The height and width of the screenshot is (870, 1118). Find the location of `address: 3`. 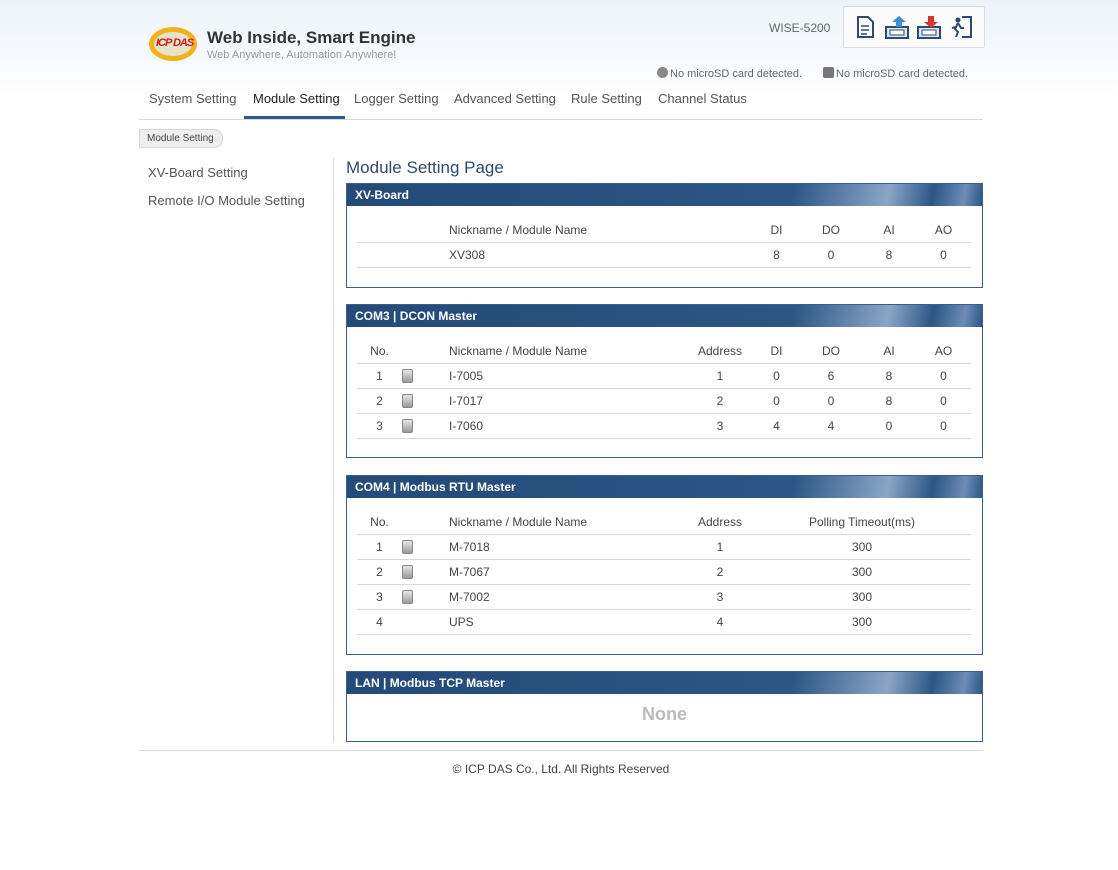

address: 3 is located at coordinates (720, 597).